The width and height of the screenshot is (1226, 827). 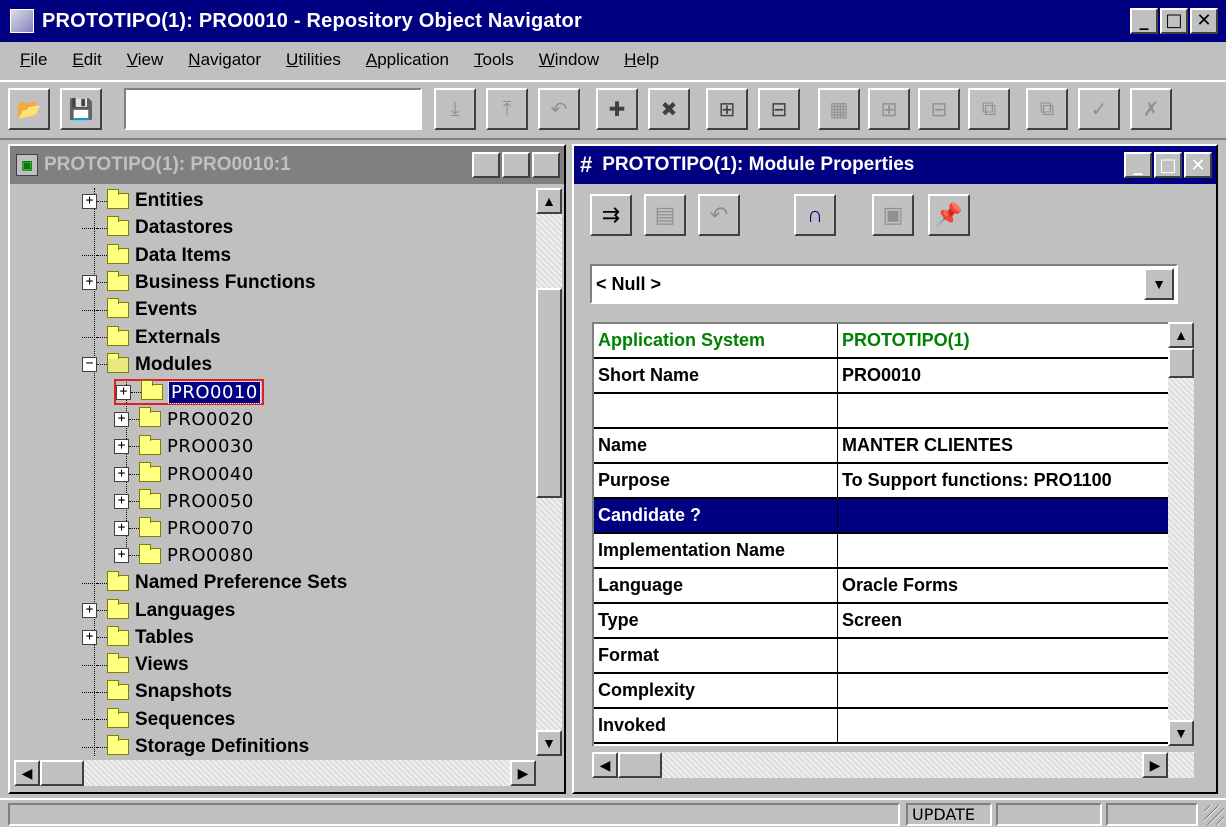 What do you see at coordinates (516, 165) in the screenshot?
I see `navigator-maximize-button: □` at bounding box center [516, 165].